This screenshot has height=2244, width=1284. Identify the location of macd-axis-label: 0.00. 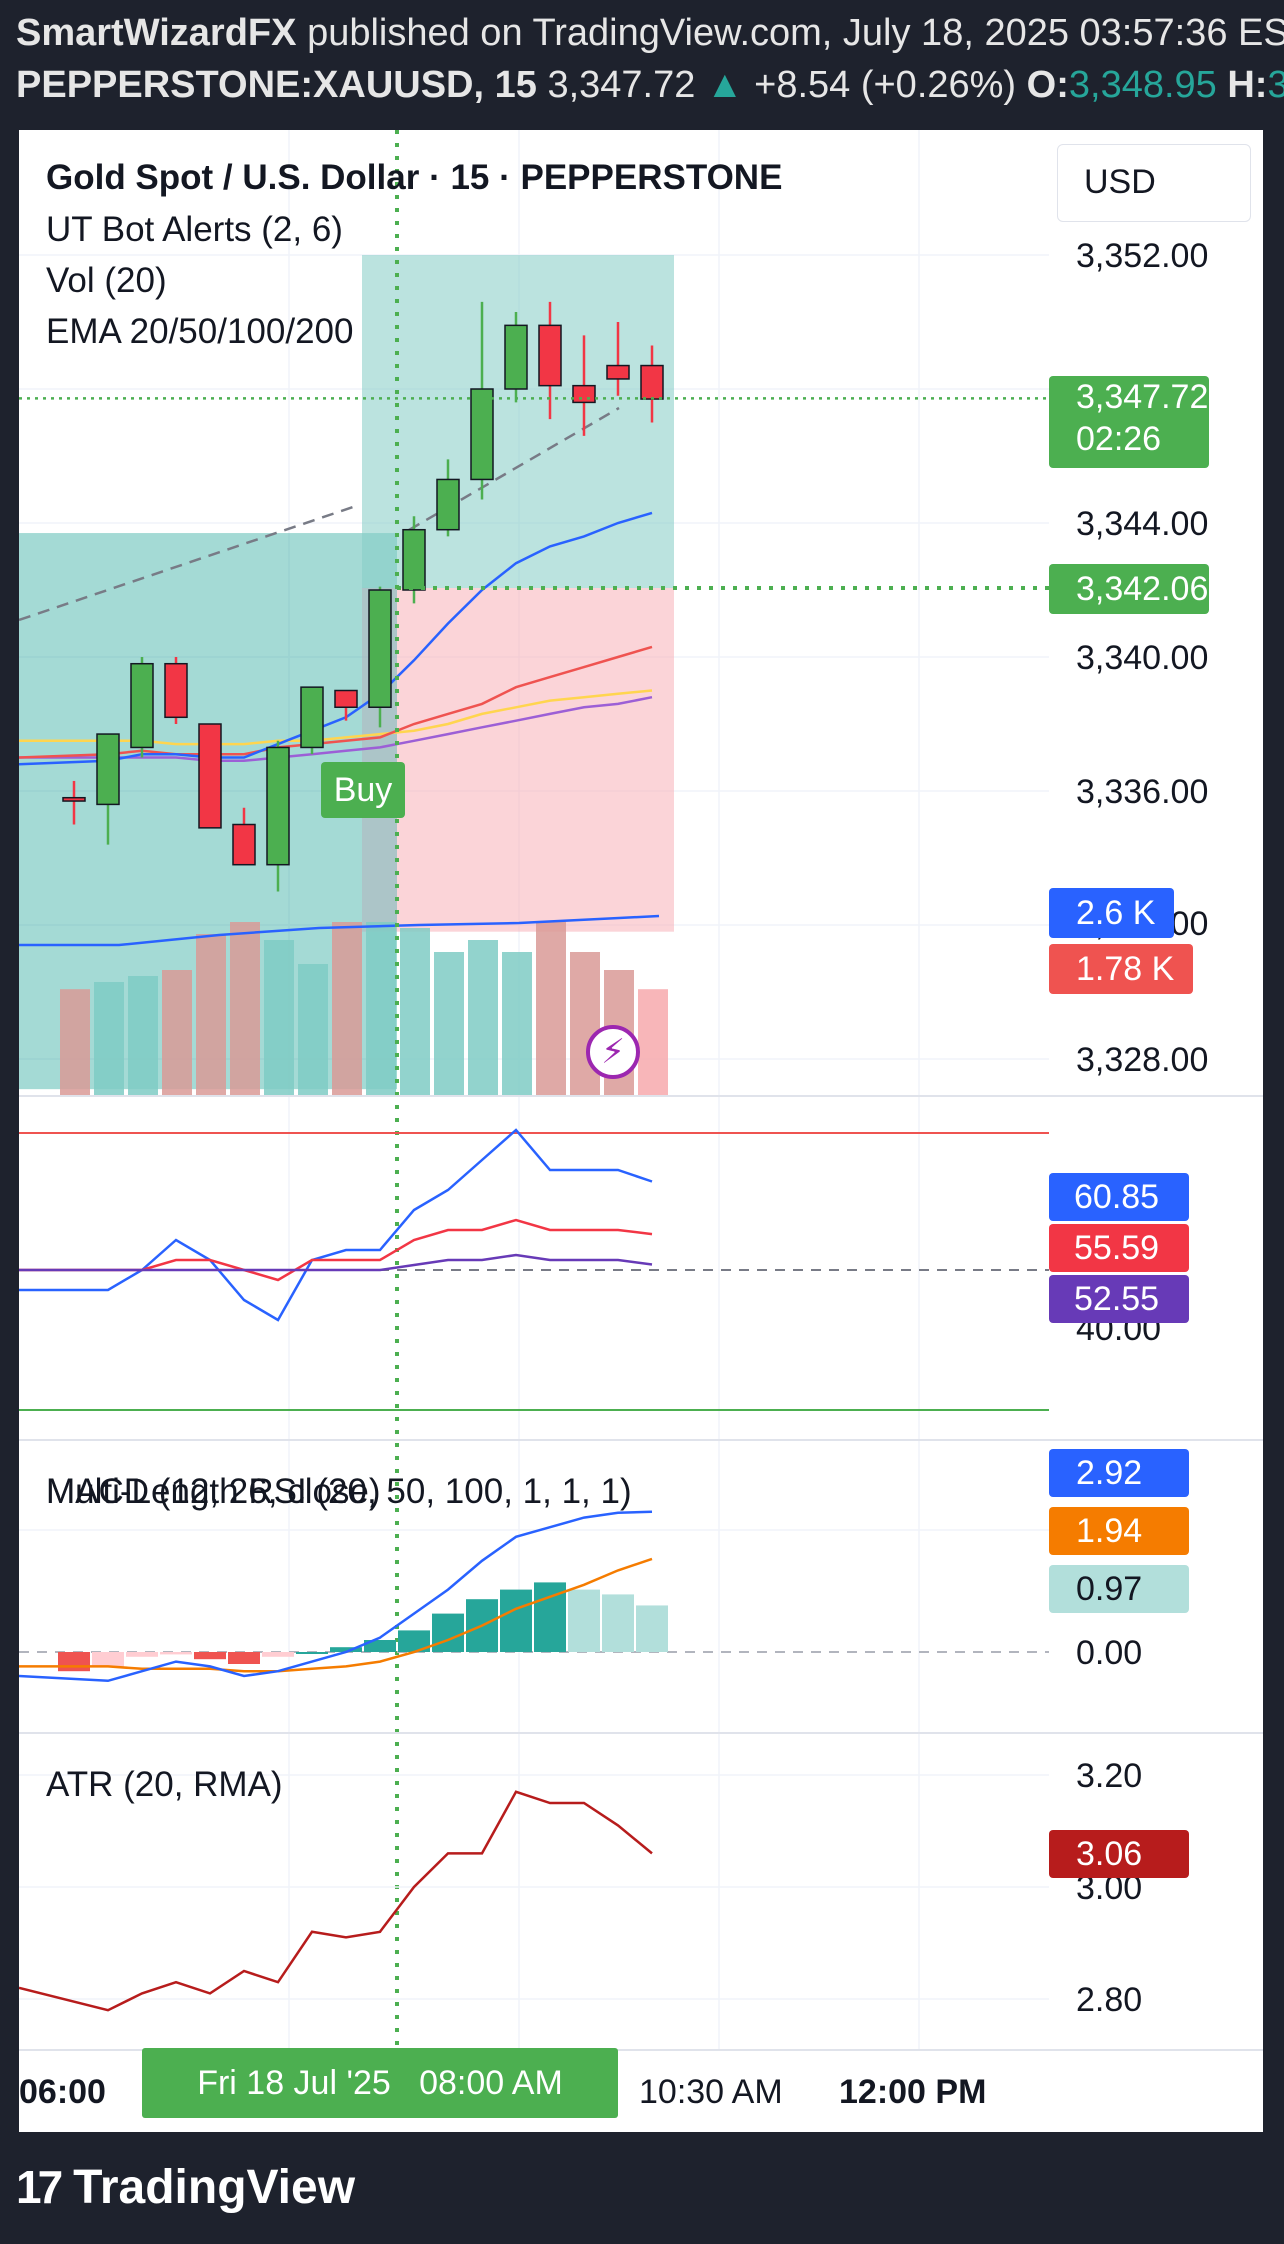
(1109, 1653).